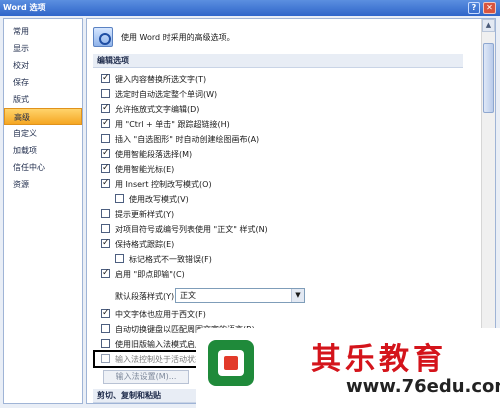 This screenshot has height=408, width=500. What do you see at coordinates (379, 359) in the screenshot?
I see `watermark-title: 其乐教育` at bounding box center [379, 359].